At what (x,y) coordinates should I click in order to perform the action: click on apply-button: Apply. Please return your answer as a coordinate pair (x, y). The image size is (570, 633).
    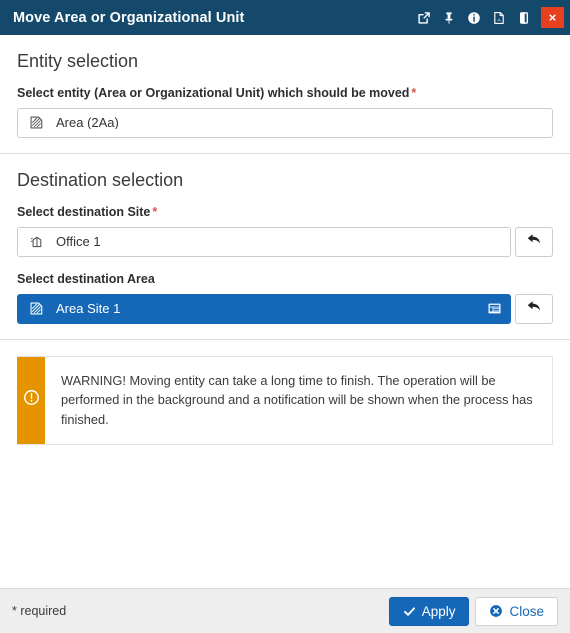
    Looking at the image, I should click on (429, 611).